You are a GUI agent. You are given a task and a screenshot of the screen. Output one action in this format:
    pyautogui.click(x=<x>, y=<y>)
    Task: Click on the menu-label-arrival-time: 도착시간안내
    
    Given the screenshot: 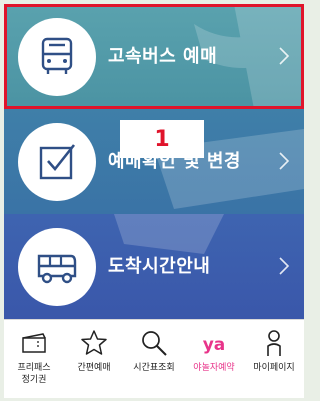 What is the action you would take?
    pyautogui.click(x=159, y=266)
    